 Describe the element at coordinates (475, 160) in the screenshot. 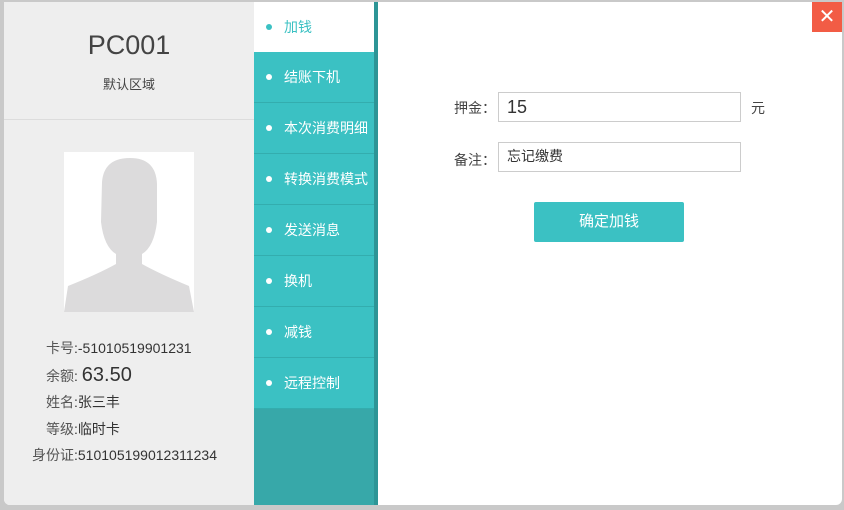

I see `note-label: 备注：` at that location.